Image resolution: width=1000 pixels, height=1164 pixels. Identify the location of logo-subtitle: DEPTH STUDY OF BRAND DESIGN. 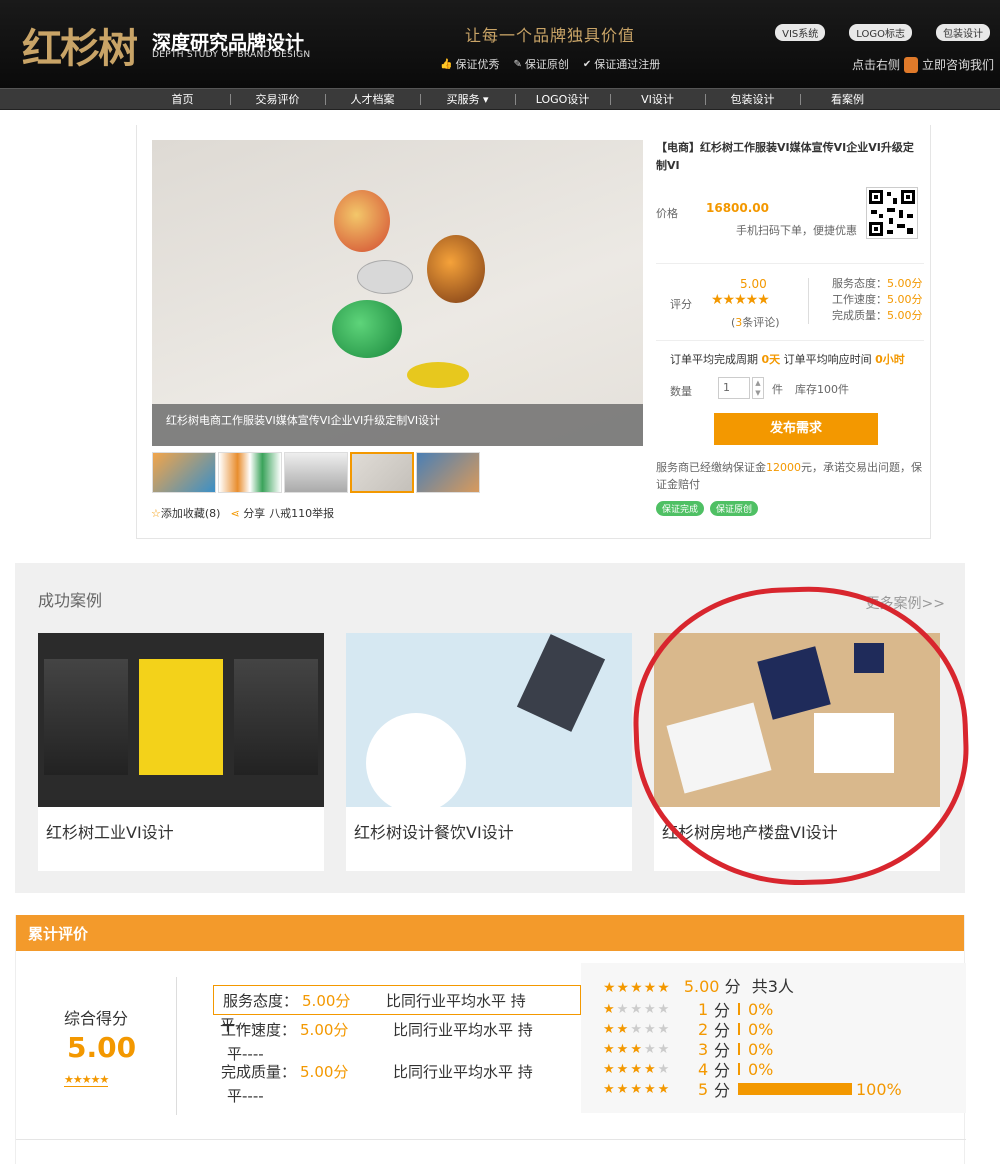
(231, 55).